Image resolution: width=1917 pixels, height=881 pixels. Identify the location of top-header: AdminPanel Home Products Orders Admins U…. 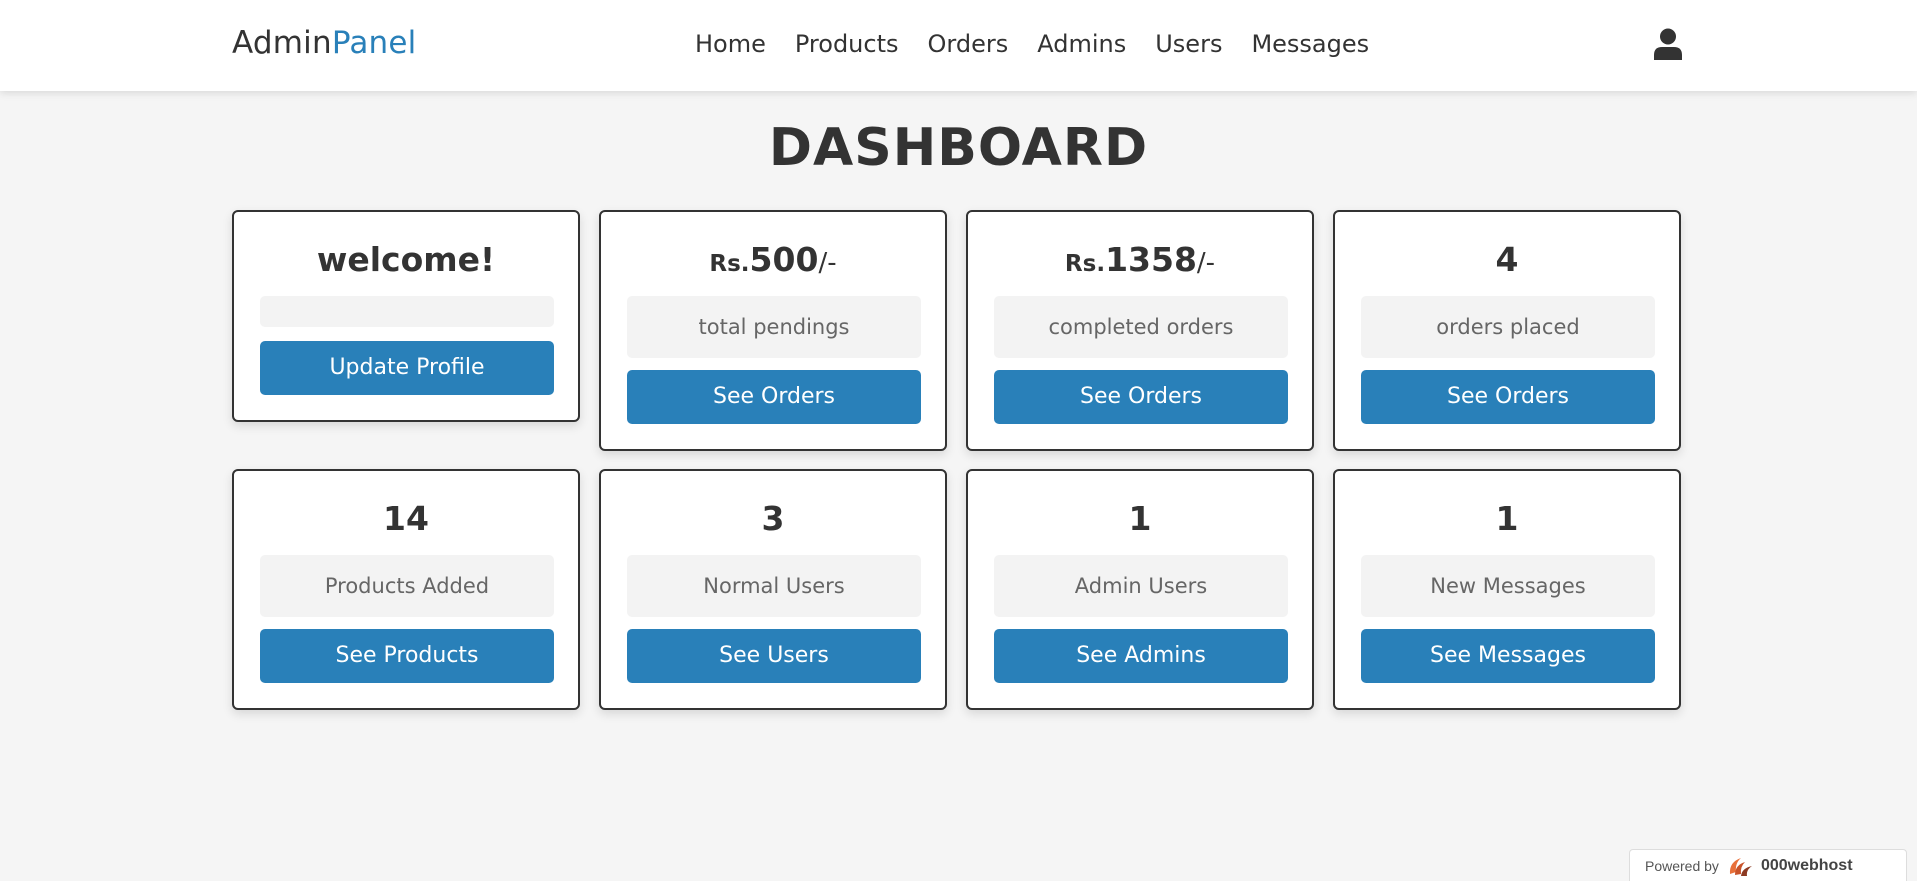
(958, 45).